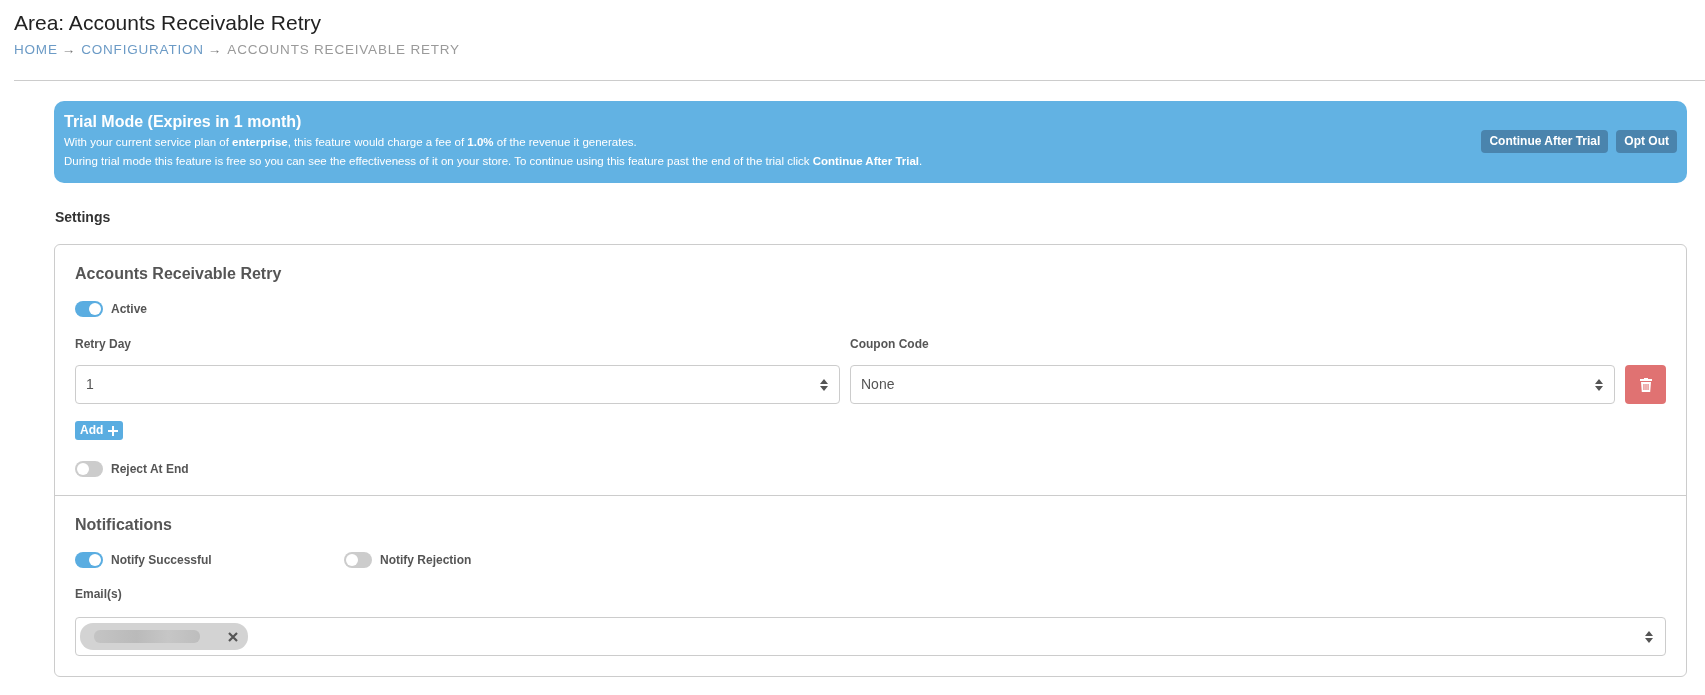 The height and width of the screenshot is (695, 1705). I want to click on field-label: Email(s), so click(99, 594).